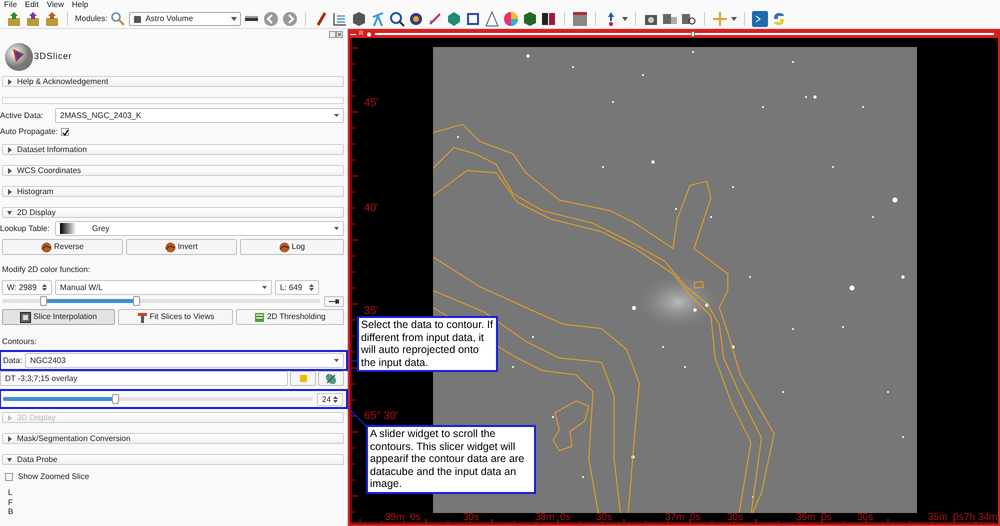 The height and width of the screenshot is (526, 1000). Describe the element at coordinates (25, 228) in the screenshot. I see `field-label: Lookup Table:` at that location.